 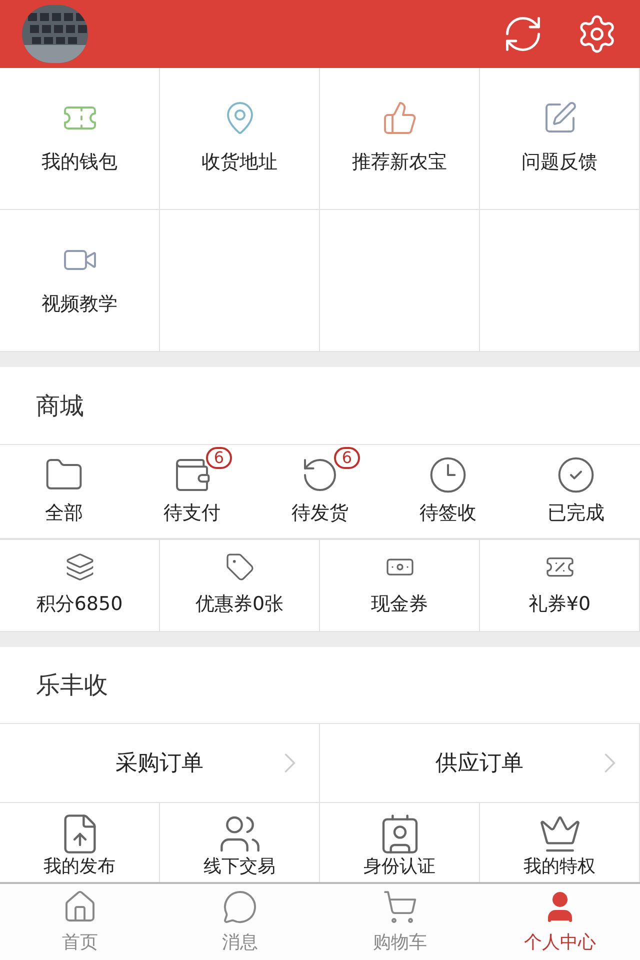 What do you see at coordinates (192, 513) in the screenshot?
I see `status-label: 待支付` at bounding box center [192, 513].